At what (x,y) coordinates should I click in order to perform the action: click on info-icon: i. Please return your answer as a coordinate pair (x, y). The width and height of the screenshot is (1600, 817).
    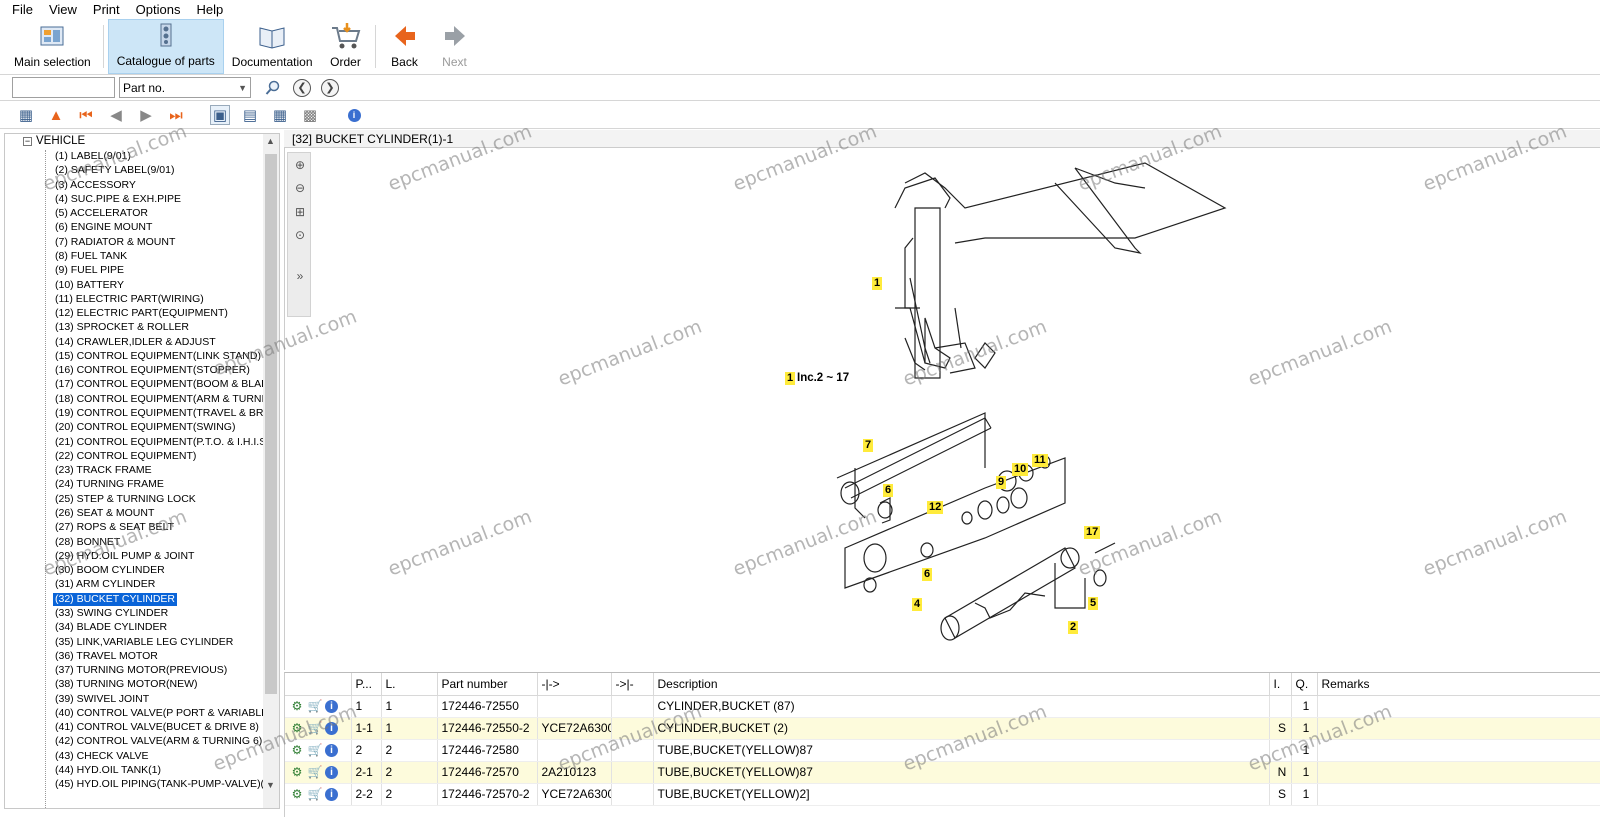
    Looking at the image, I should click on (354, 115).